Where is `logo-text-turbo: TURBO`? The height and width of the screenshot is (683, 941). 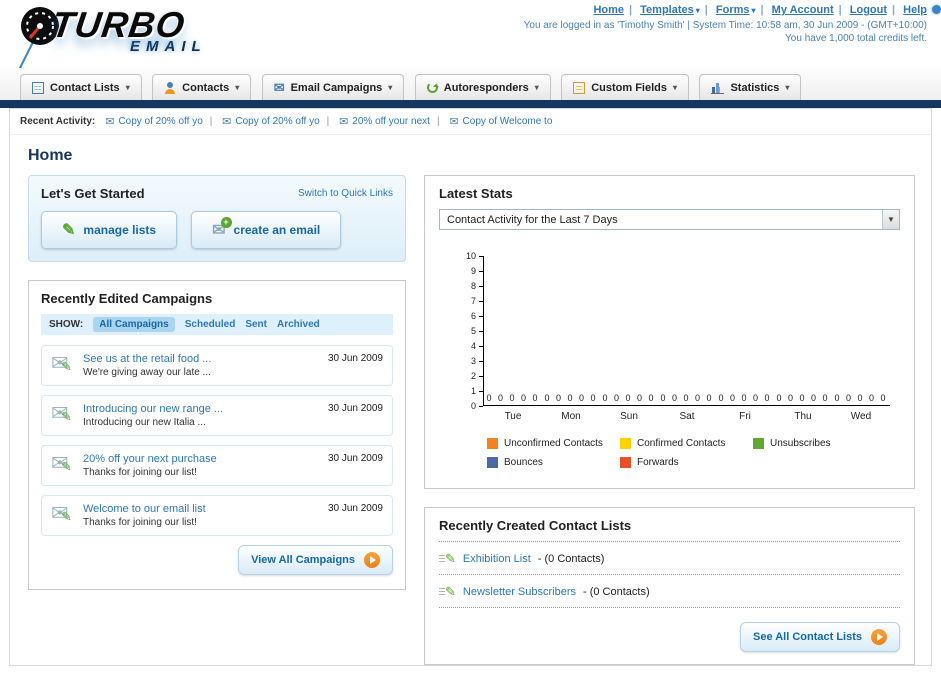 logo-text-turbo: TURBO is located at coordinates (118, 24).